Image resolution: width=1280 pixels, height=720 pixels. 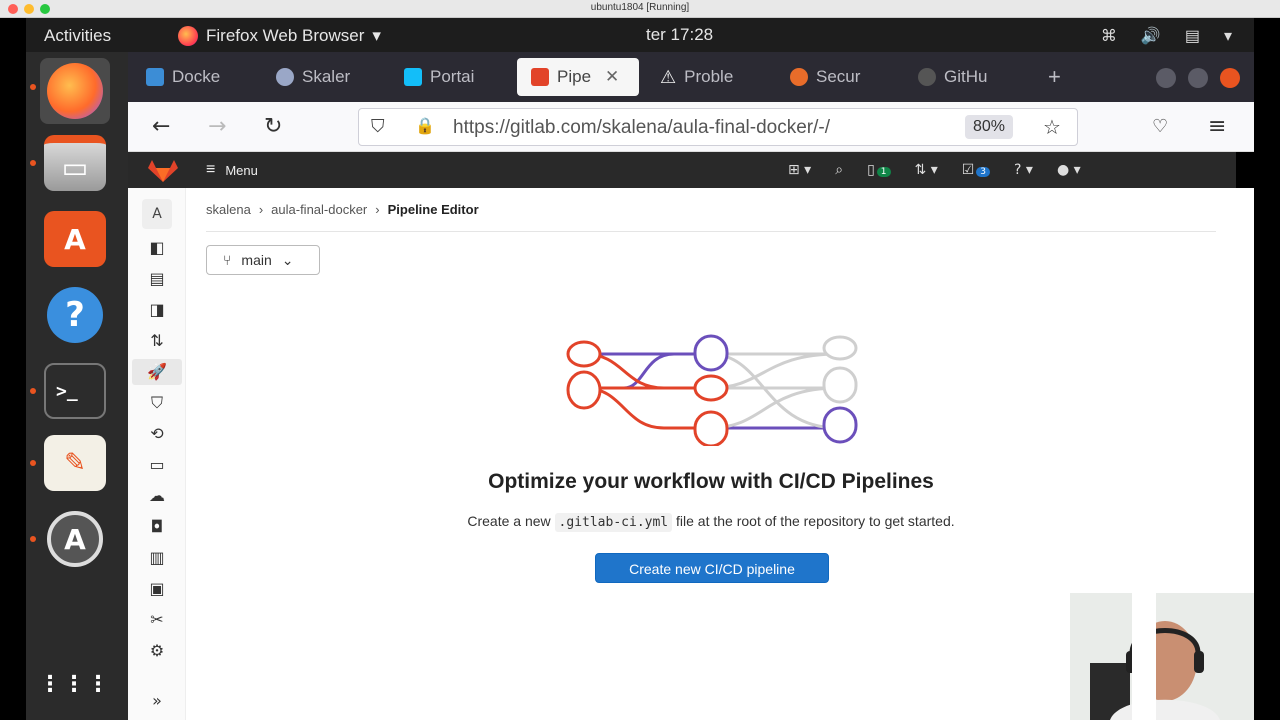 What do you see at coordinates (509, 521) in the screenshot?
I see `description-prefix: Create a new` at bounding box center [509, 521].